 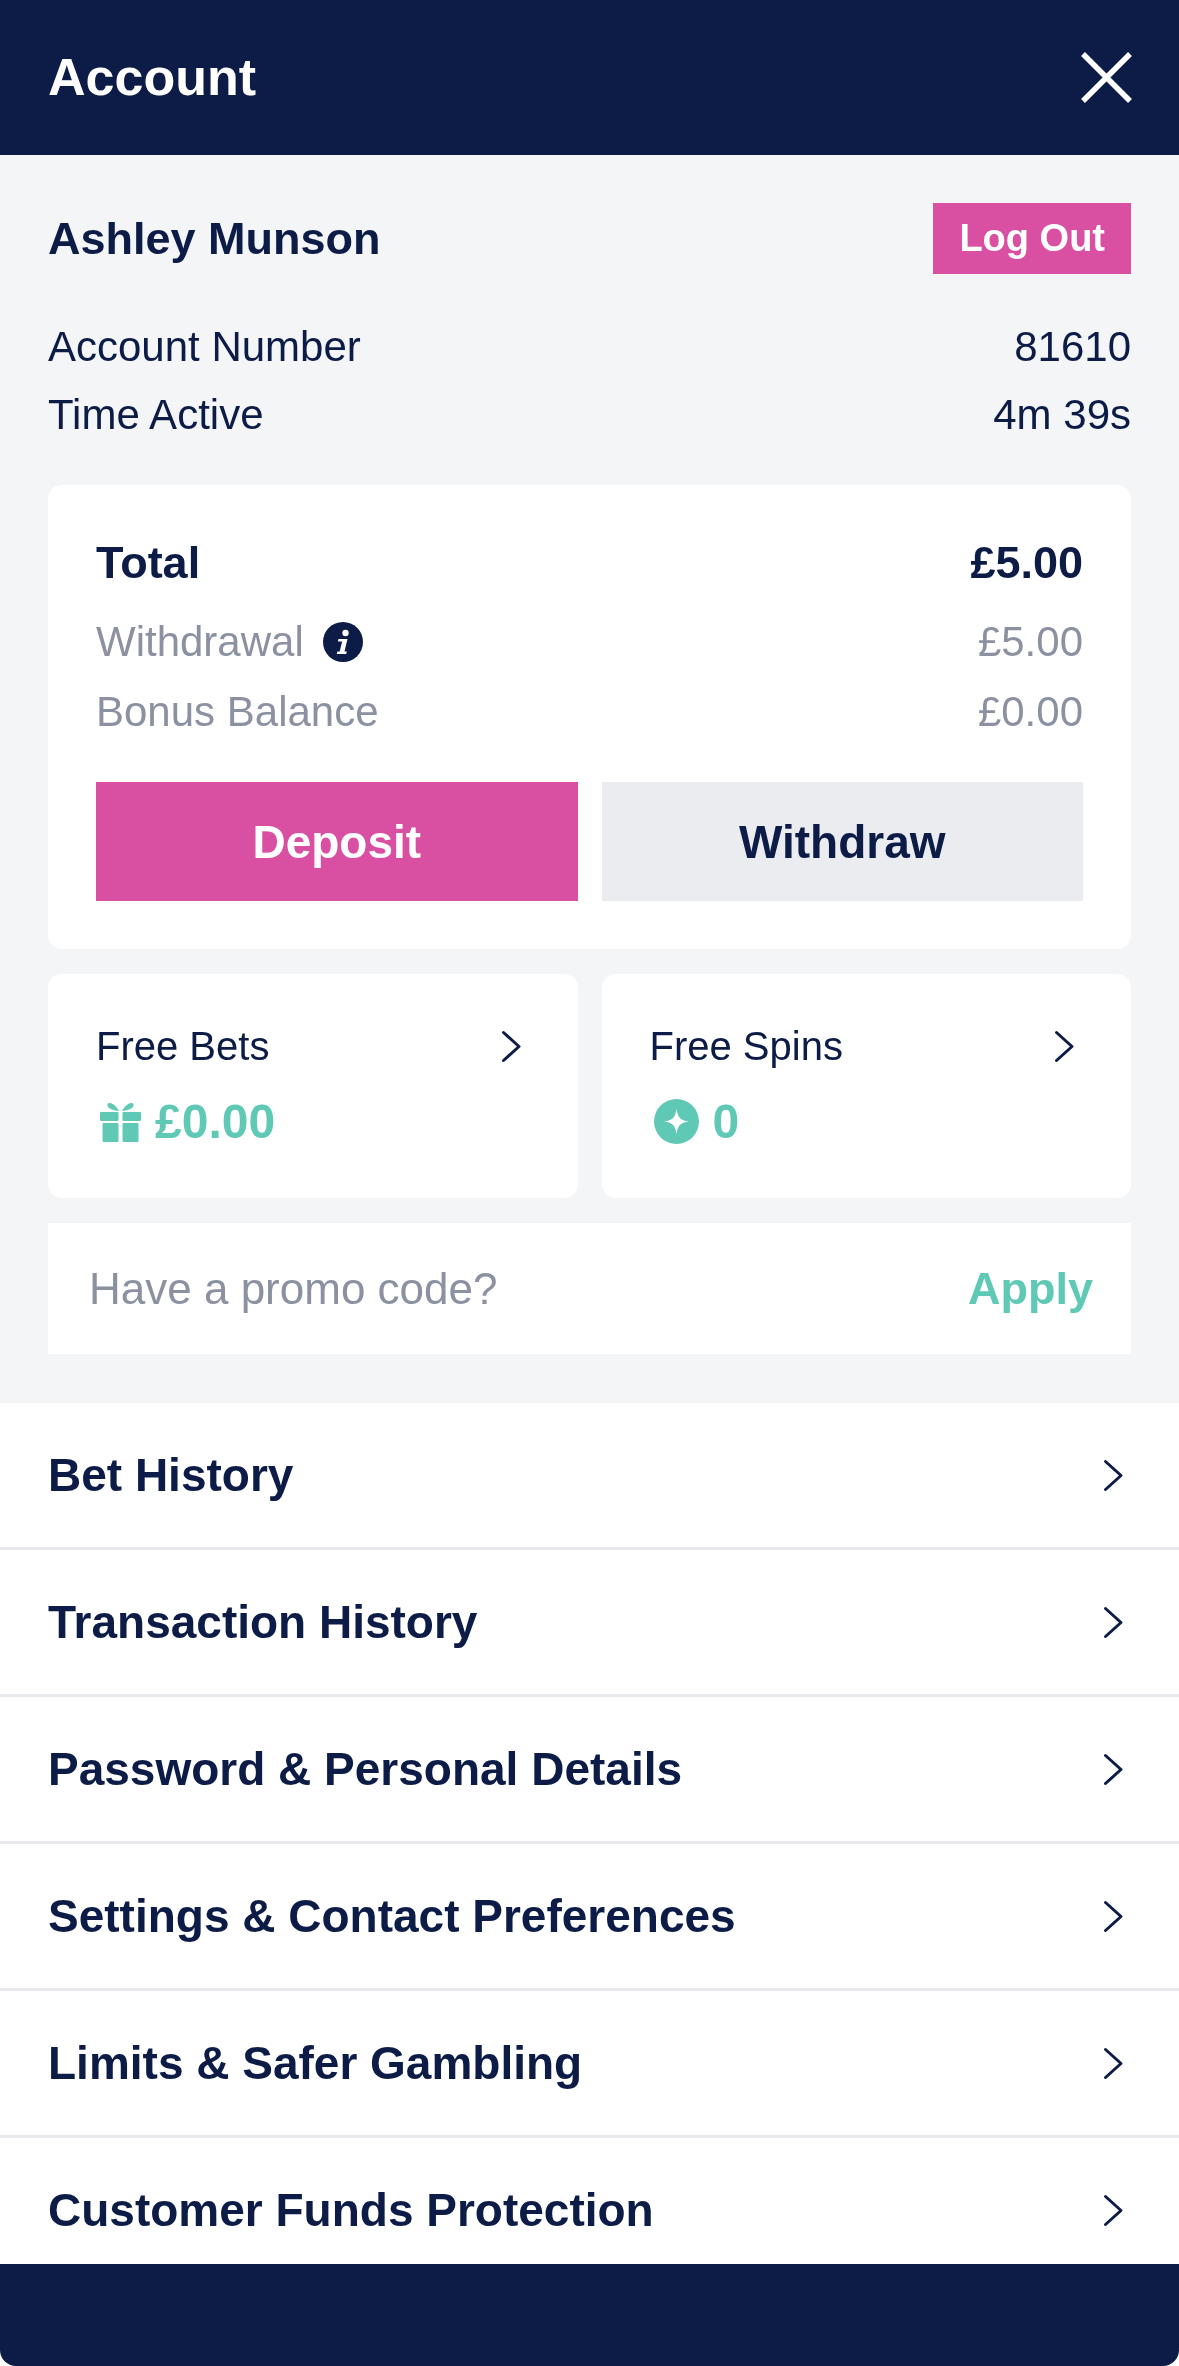 What do you see at coordinates (120, 1121) in the screenshot?
I see `gift-icon` at bounding box center [120, 1121].